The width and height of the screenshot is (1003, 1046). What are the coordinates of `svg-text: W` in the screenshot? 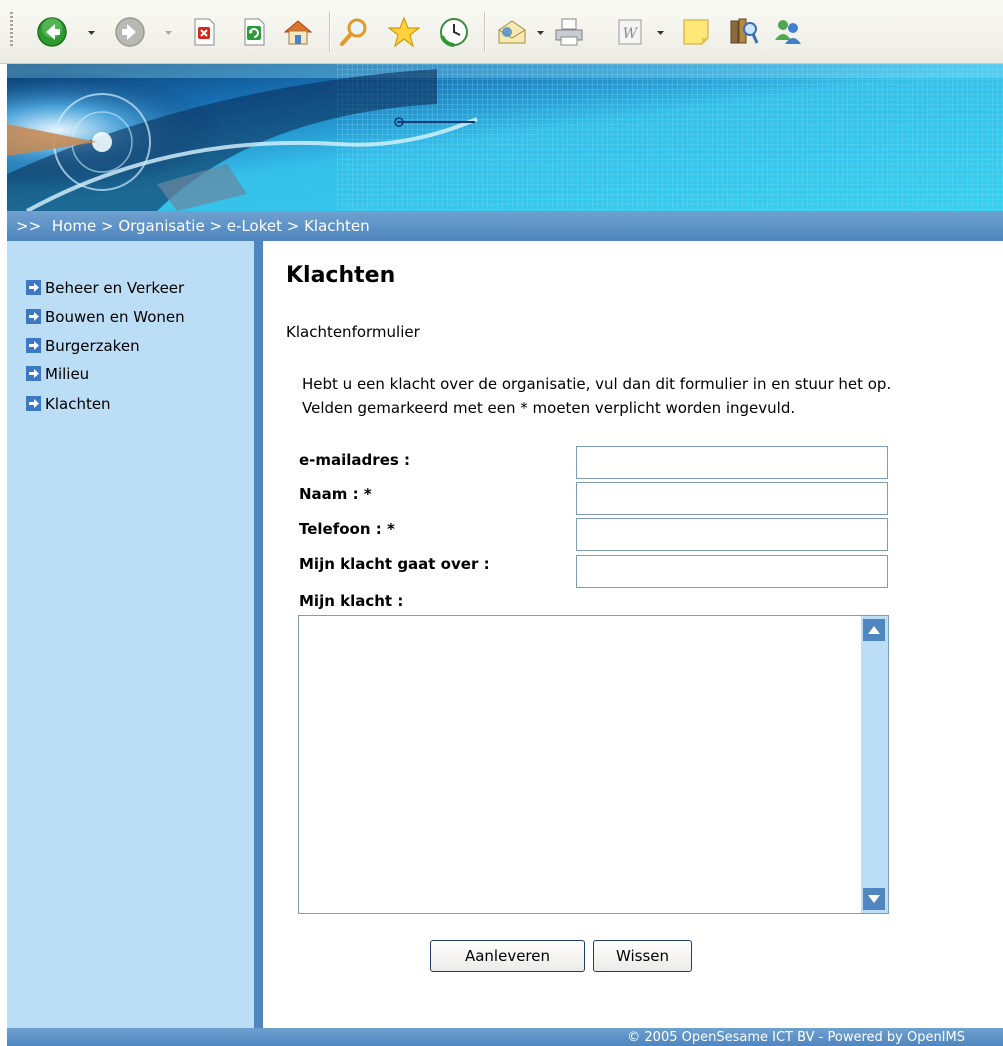 It's located at (631, 34).